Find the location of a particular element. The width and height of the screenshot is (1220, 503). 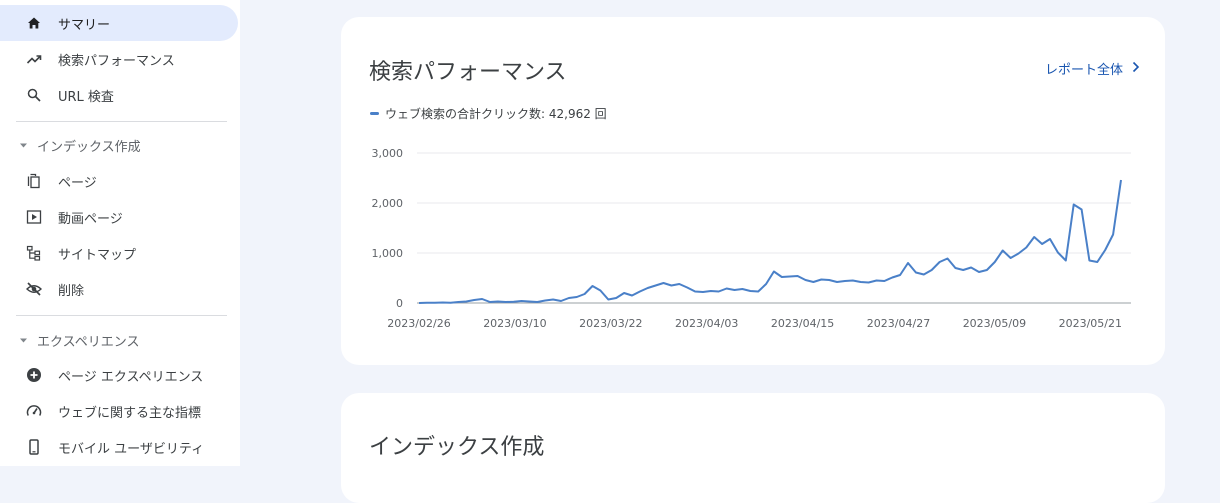

x-tick-label: 2023/03/22 is located at coordinates (610, 323).